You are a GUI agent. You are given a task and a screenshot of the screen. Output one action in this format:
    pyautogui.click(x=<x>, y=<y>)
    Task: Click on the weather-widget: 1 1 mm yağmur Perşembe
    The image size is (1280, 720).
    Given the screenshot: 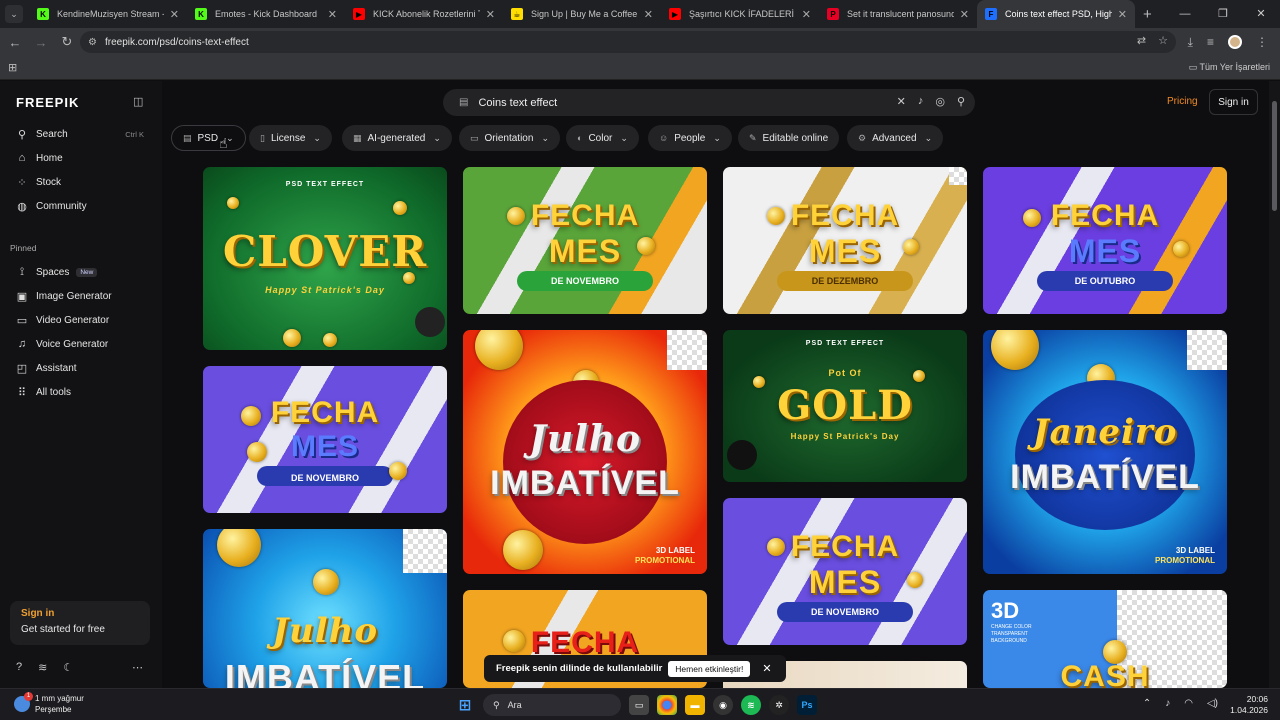 What is the action you would take?
    pyautogui.click(x=49, y=703)
    